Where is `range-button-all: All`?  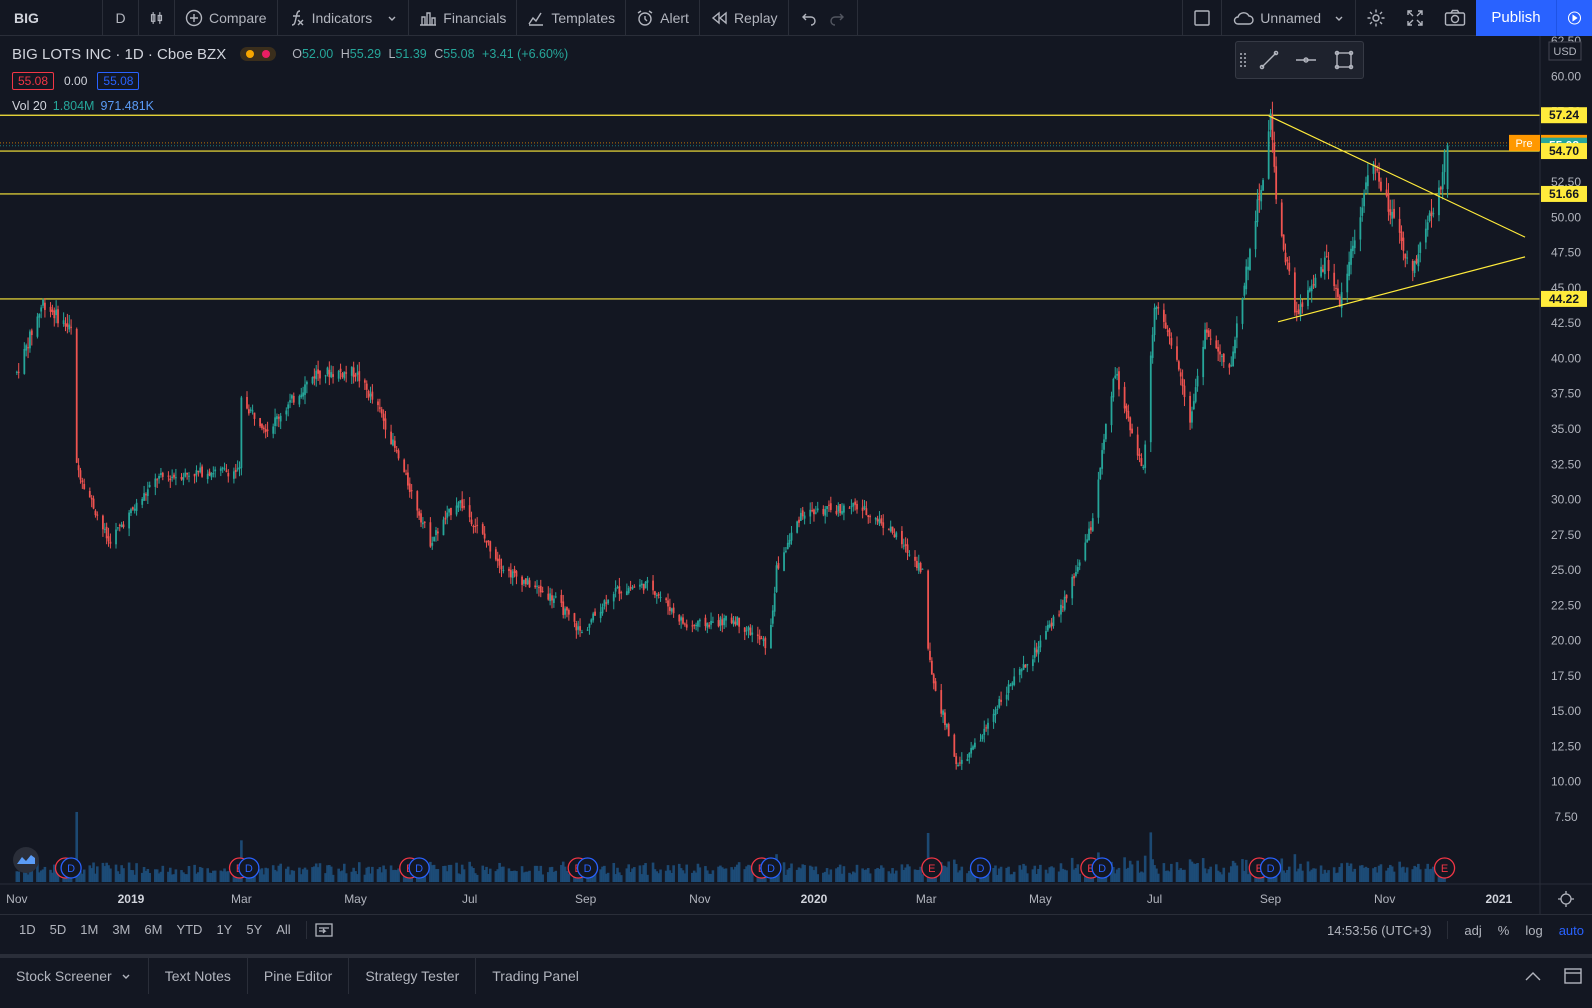
range-button-all: All is located at coordinates (283, 929).